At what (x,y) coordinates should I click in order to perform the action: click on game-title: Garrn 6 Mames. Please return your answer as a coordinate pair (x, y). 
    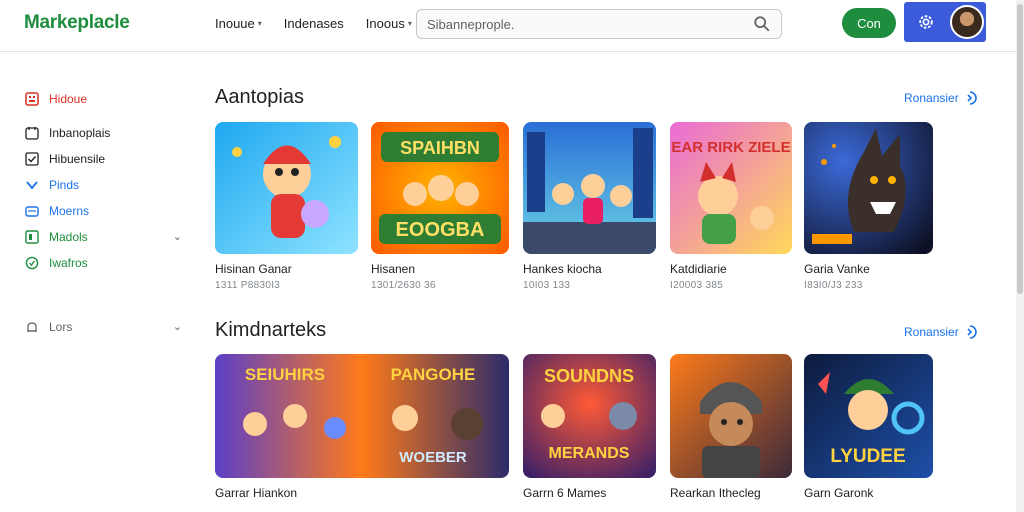
    Looking at the image, I should click on (565, 493).